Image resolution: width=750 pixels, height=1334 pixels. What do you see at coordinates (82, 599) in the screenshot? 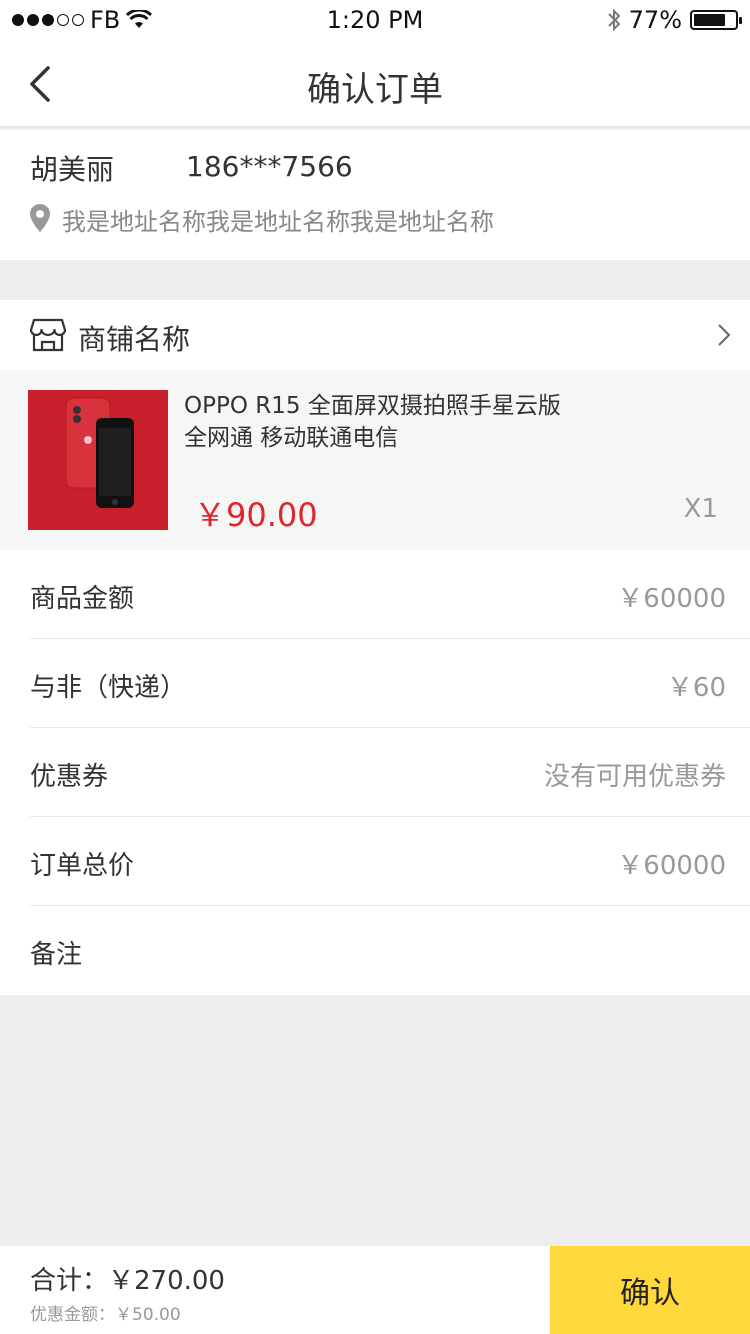
I see `row-label: 商品金额` at bounding box center [82, 599].